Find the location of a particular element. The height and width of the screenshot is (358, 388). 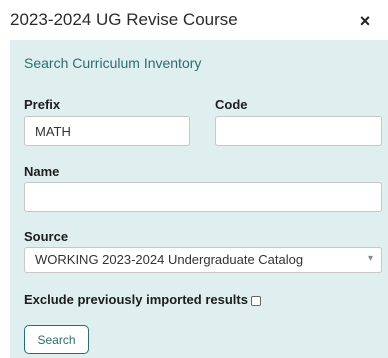

dropdown-arrow-icon: ▾ is located at coordinates (370, 258).